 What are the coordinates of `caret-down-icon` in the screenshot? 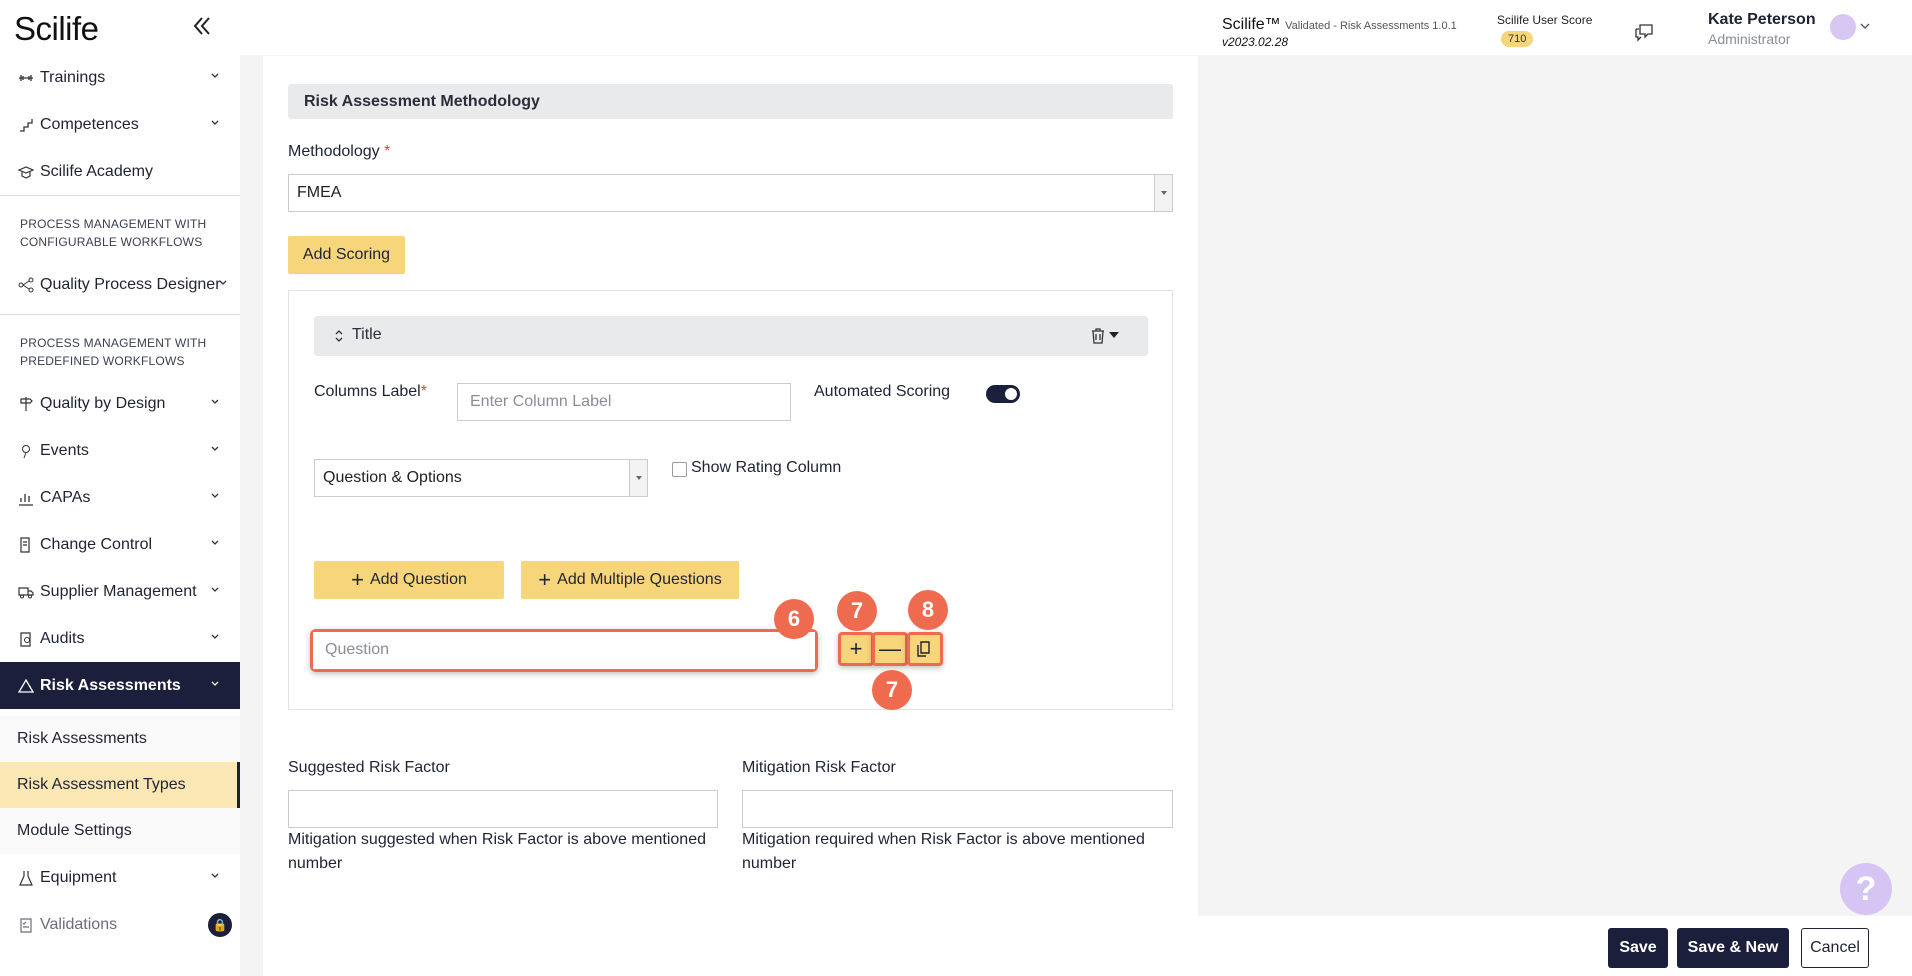 It's located at (1114, 335).